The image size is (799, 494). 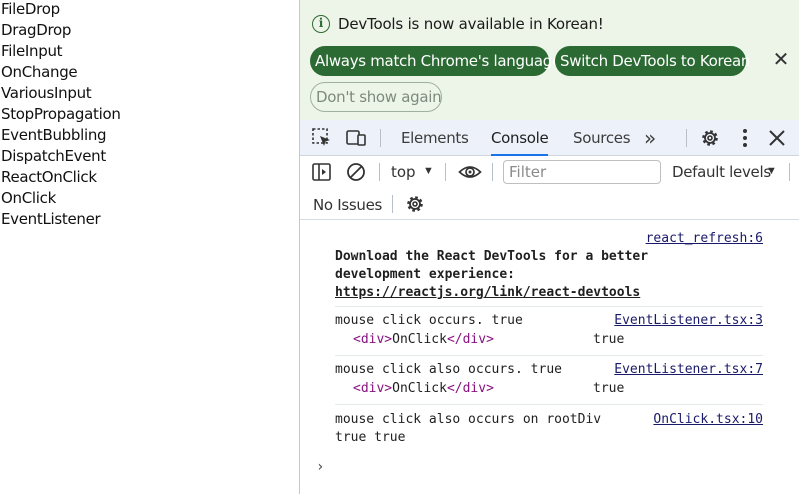 I want to click on link-eventlistener: EventListener, so click(x=51, y=219).